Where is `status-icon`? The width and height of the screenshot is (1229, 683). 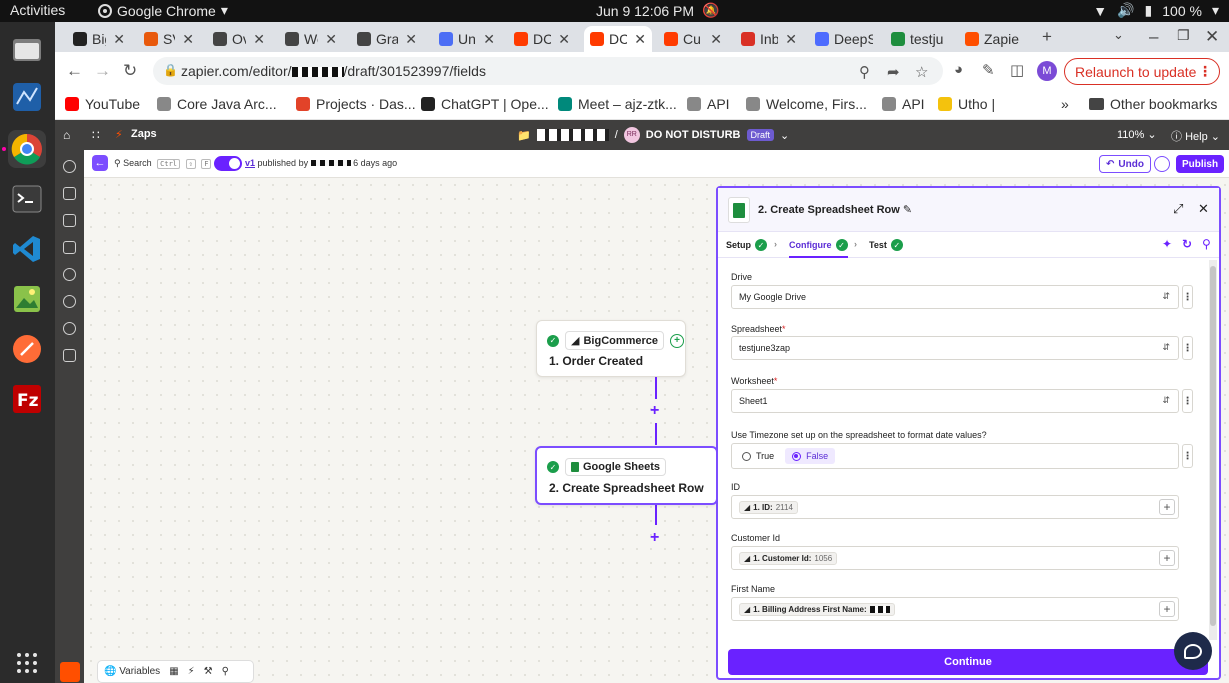
status-icon is located at coordinates (69, 301).